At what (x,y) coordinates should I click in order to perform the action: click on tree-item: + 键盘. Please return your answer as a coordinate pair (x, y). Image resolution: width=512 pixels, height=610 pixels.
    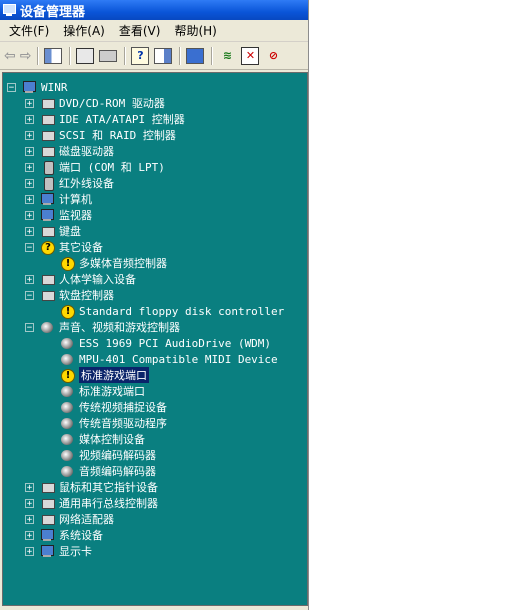
    Looking at the image, I should click on (53, 231).